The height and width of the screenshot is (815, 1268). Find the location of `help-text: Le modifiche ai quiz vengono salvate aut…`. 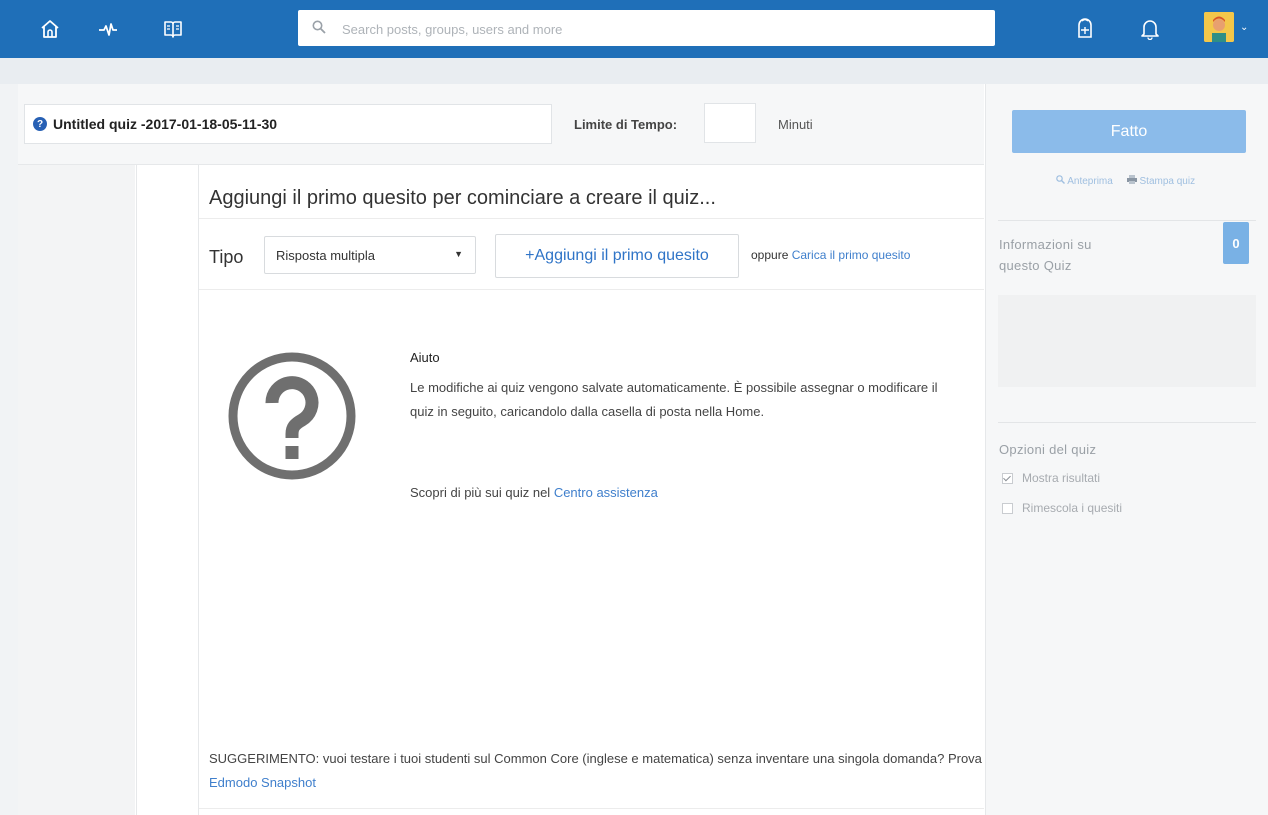

help-text: Le modifiche ai quiz vengono salvate aut… is located at coordinates (674, 399).